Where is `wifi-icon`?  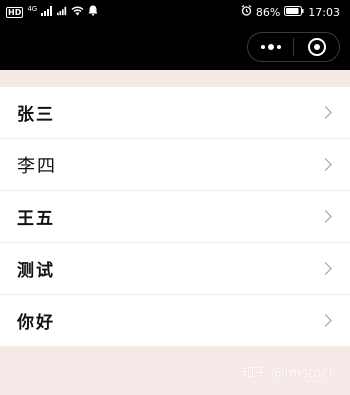
wifi-icon is located at coordinates (77, 12).